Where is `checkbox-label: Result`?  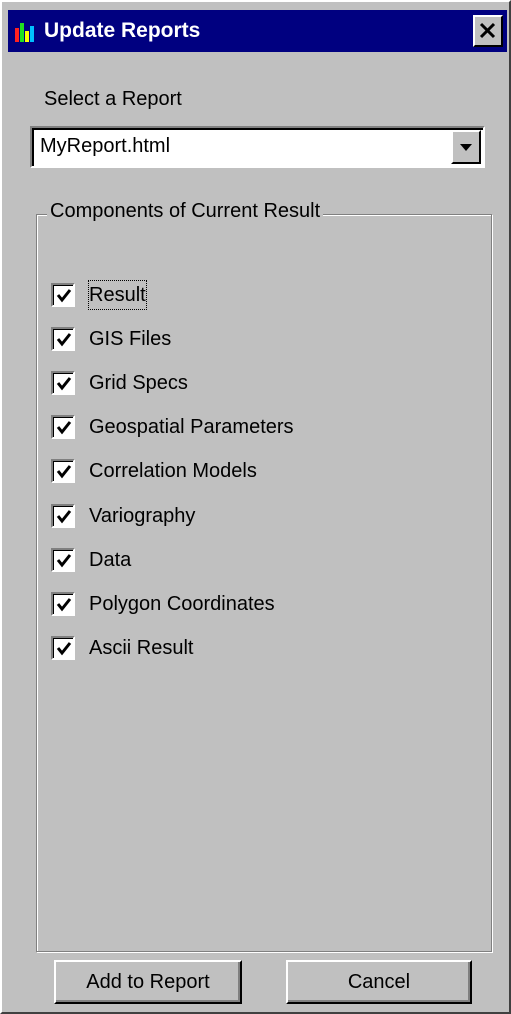
checkbox-label: Result is located at coordinates (117, 295).